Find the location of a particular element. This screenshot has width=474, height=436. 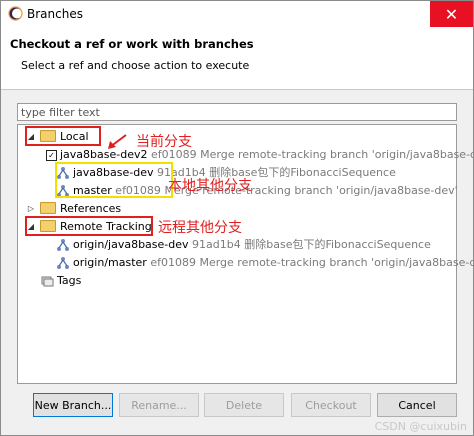

other-local-branches-annotation: 本地其他分支 is located at coordinates (210, 186).